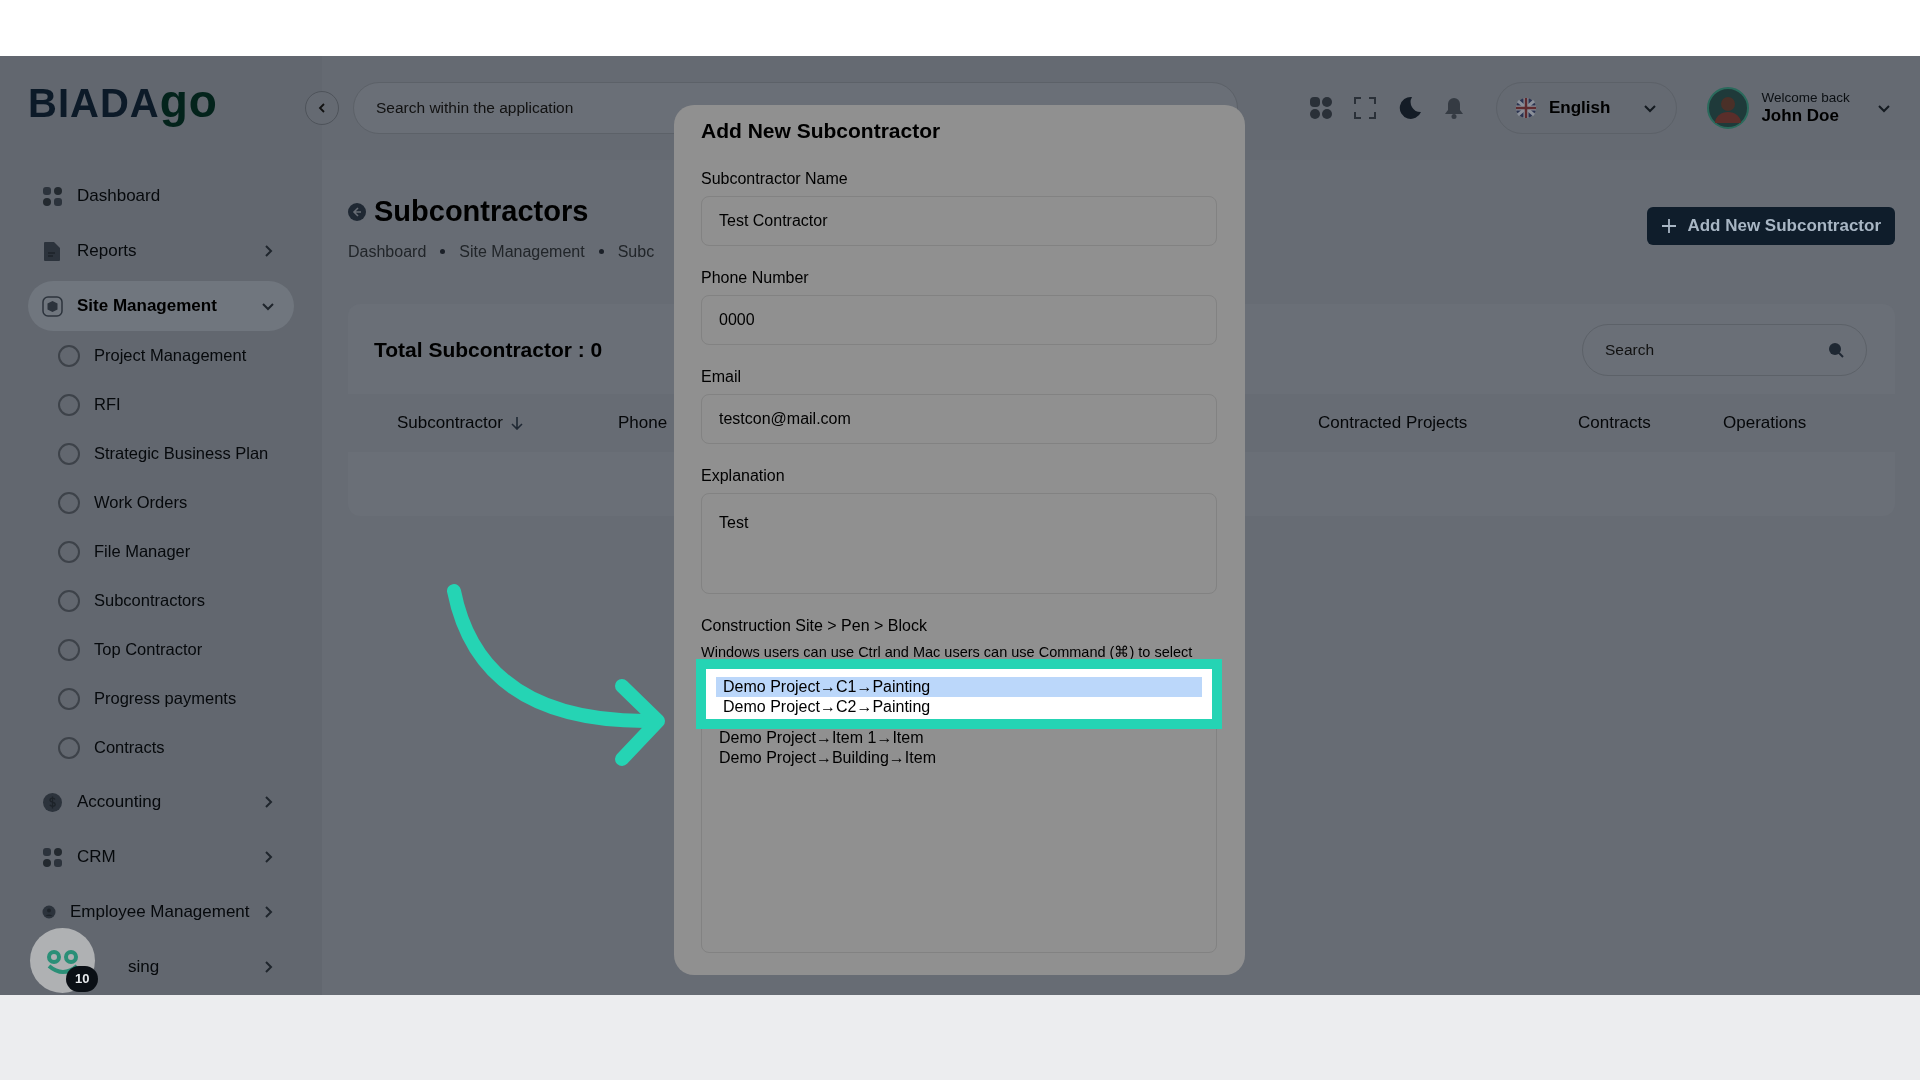 Image resolution: width=1920 pixels, height=1080 pixels. I want to click on search-icon, so click(1836, 349).